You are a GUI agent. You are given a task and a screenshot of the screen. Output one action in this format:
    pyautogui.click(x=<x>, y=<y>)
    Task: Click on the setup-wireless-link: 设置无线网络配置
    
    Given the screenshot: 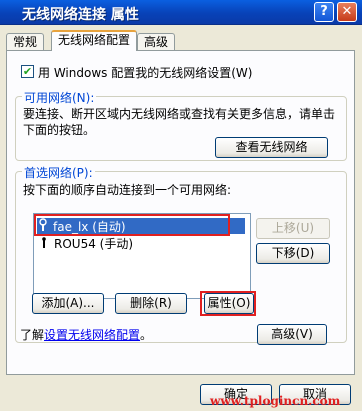 What is the action you would take?
    pyautogui.click(x=92, y=335)
    